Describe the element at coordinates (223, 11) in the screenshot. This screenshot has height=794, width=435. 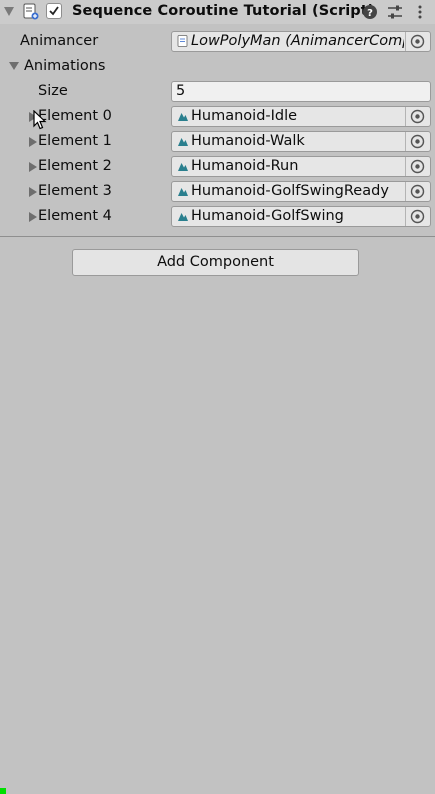
I see `component-title: Sequence Coroutine Tutorial (Script)` at that location.